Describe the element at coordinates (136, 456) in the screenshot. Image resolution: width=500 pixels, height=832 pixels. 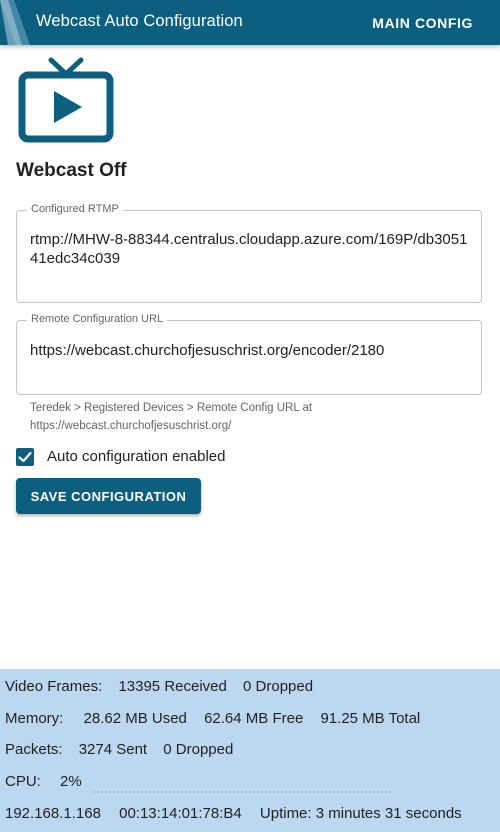
I see `auto-config-label: Auto configuration enabled` at that location.